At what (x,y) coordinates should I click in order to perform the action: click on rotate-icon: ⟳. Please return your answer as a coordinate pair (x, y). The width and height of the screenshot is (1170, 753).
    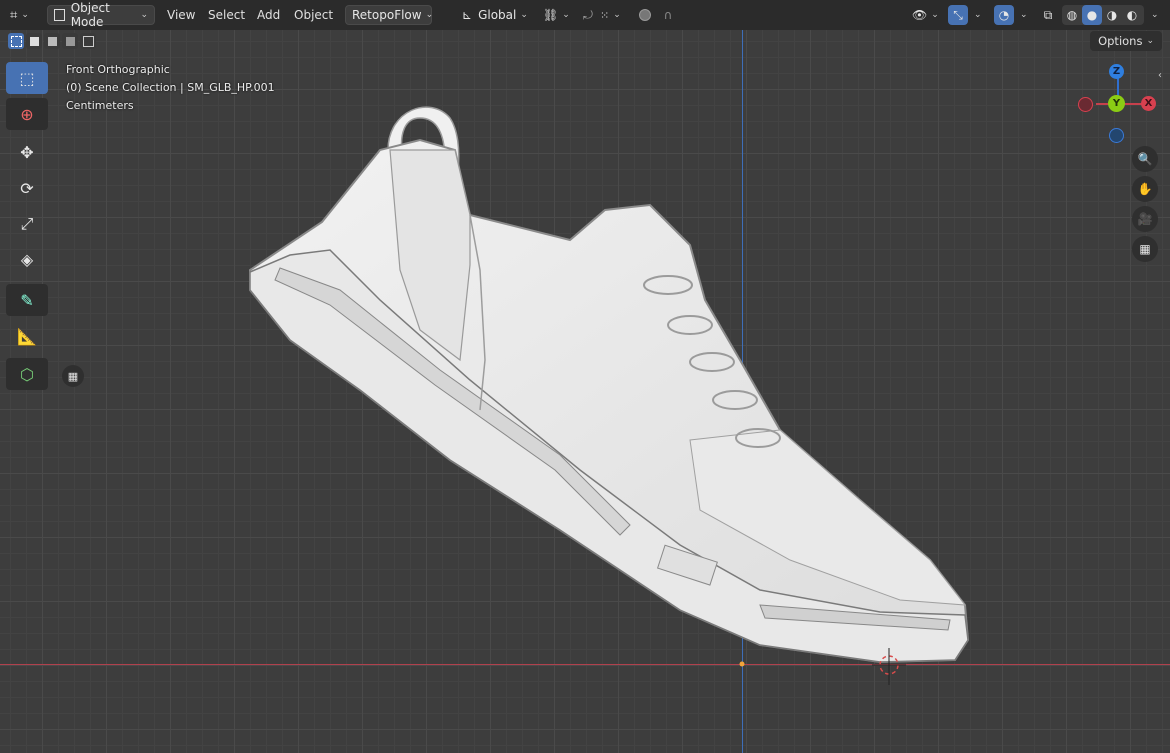
    Looking at the image, I should click on (27, 188).